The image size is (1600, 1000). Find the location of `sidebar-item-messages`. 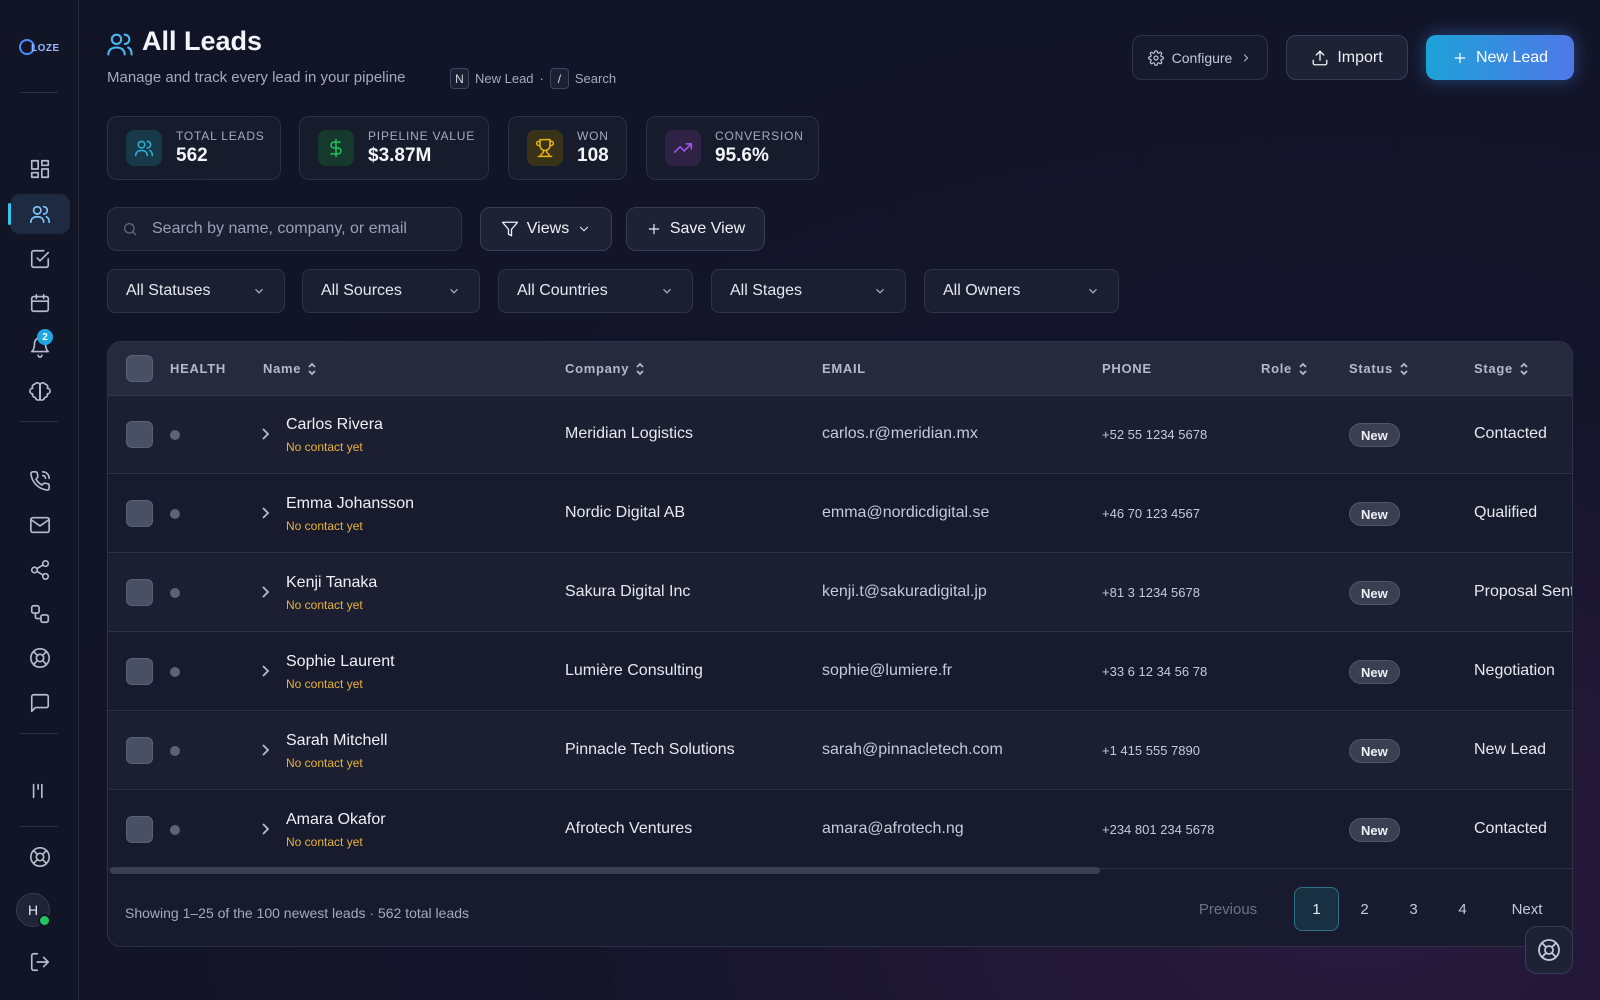

sidebar-item-messages is located at coordinates (40, 703).